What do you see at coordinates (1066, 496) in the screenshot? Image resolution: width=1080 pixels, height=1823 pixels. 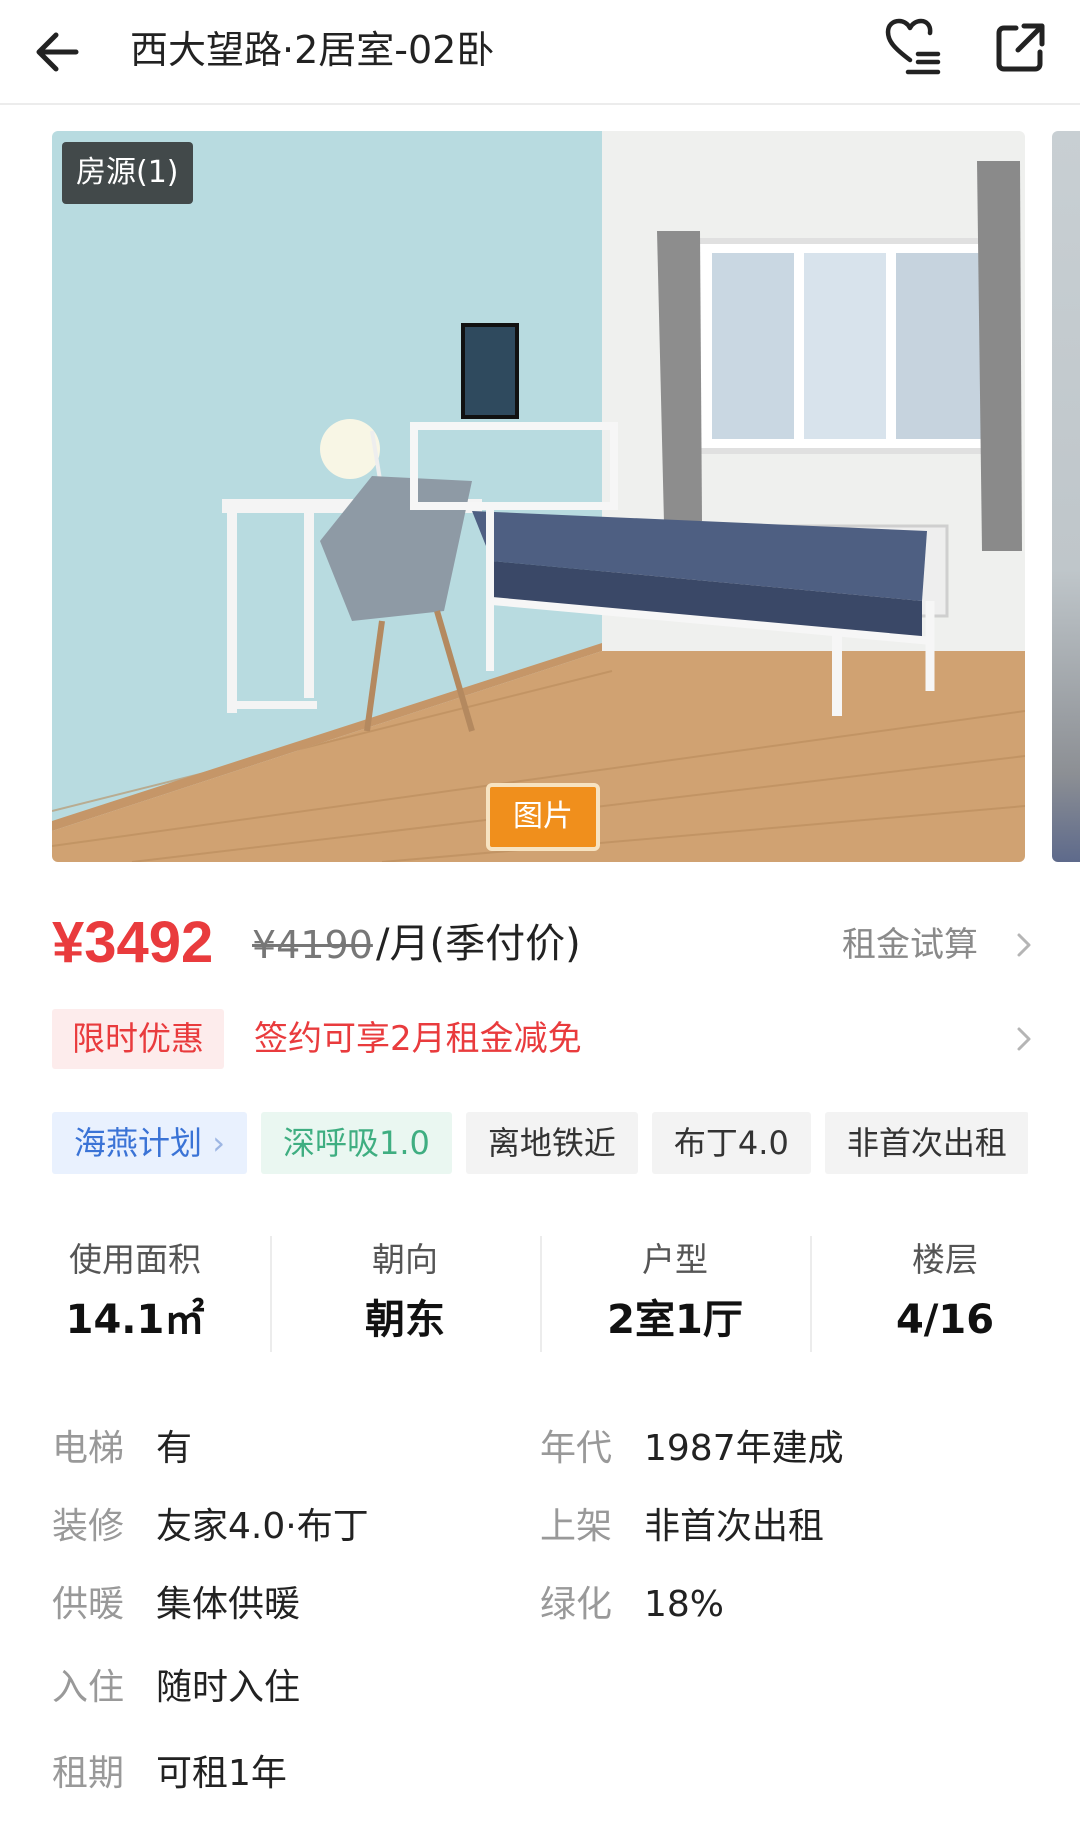 I see `next-photo-peek` at bounding box center [1066, 496].